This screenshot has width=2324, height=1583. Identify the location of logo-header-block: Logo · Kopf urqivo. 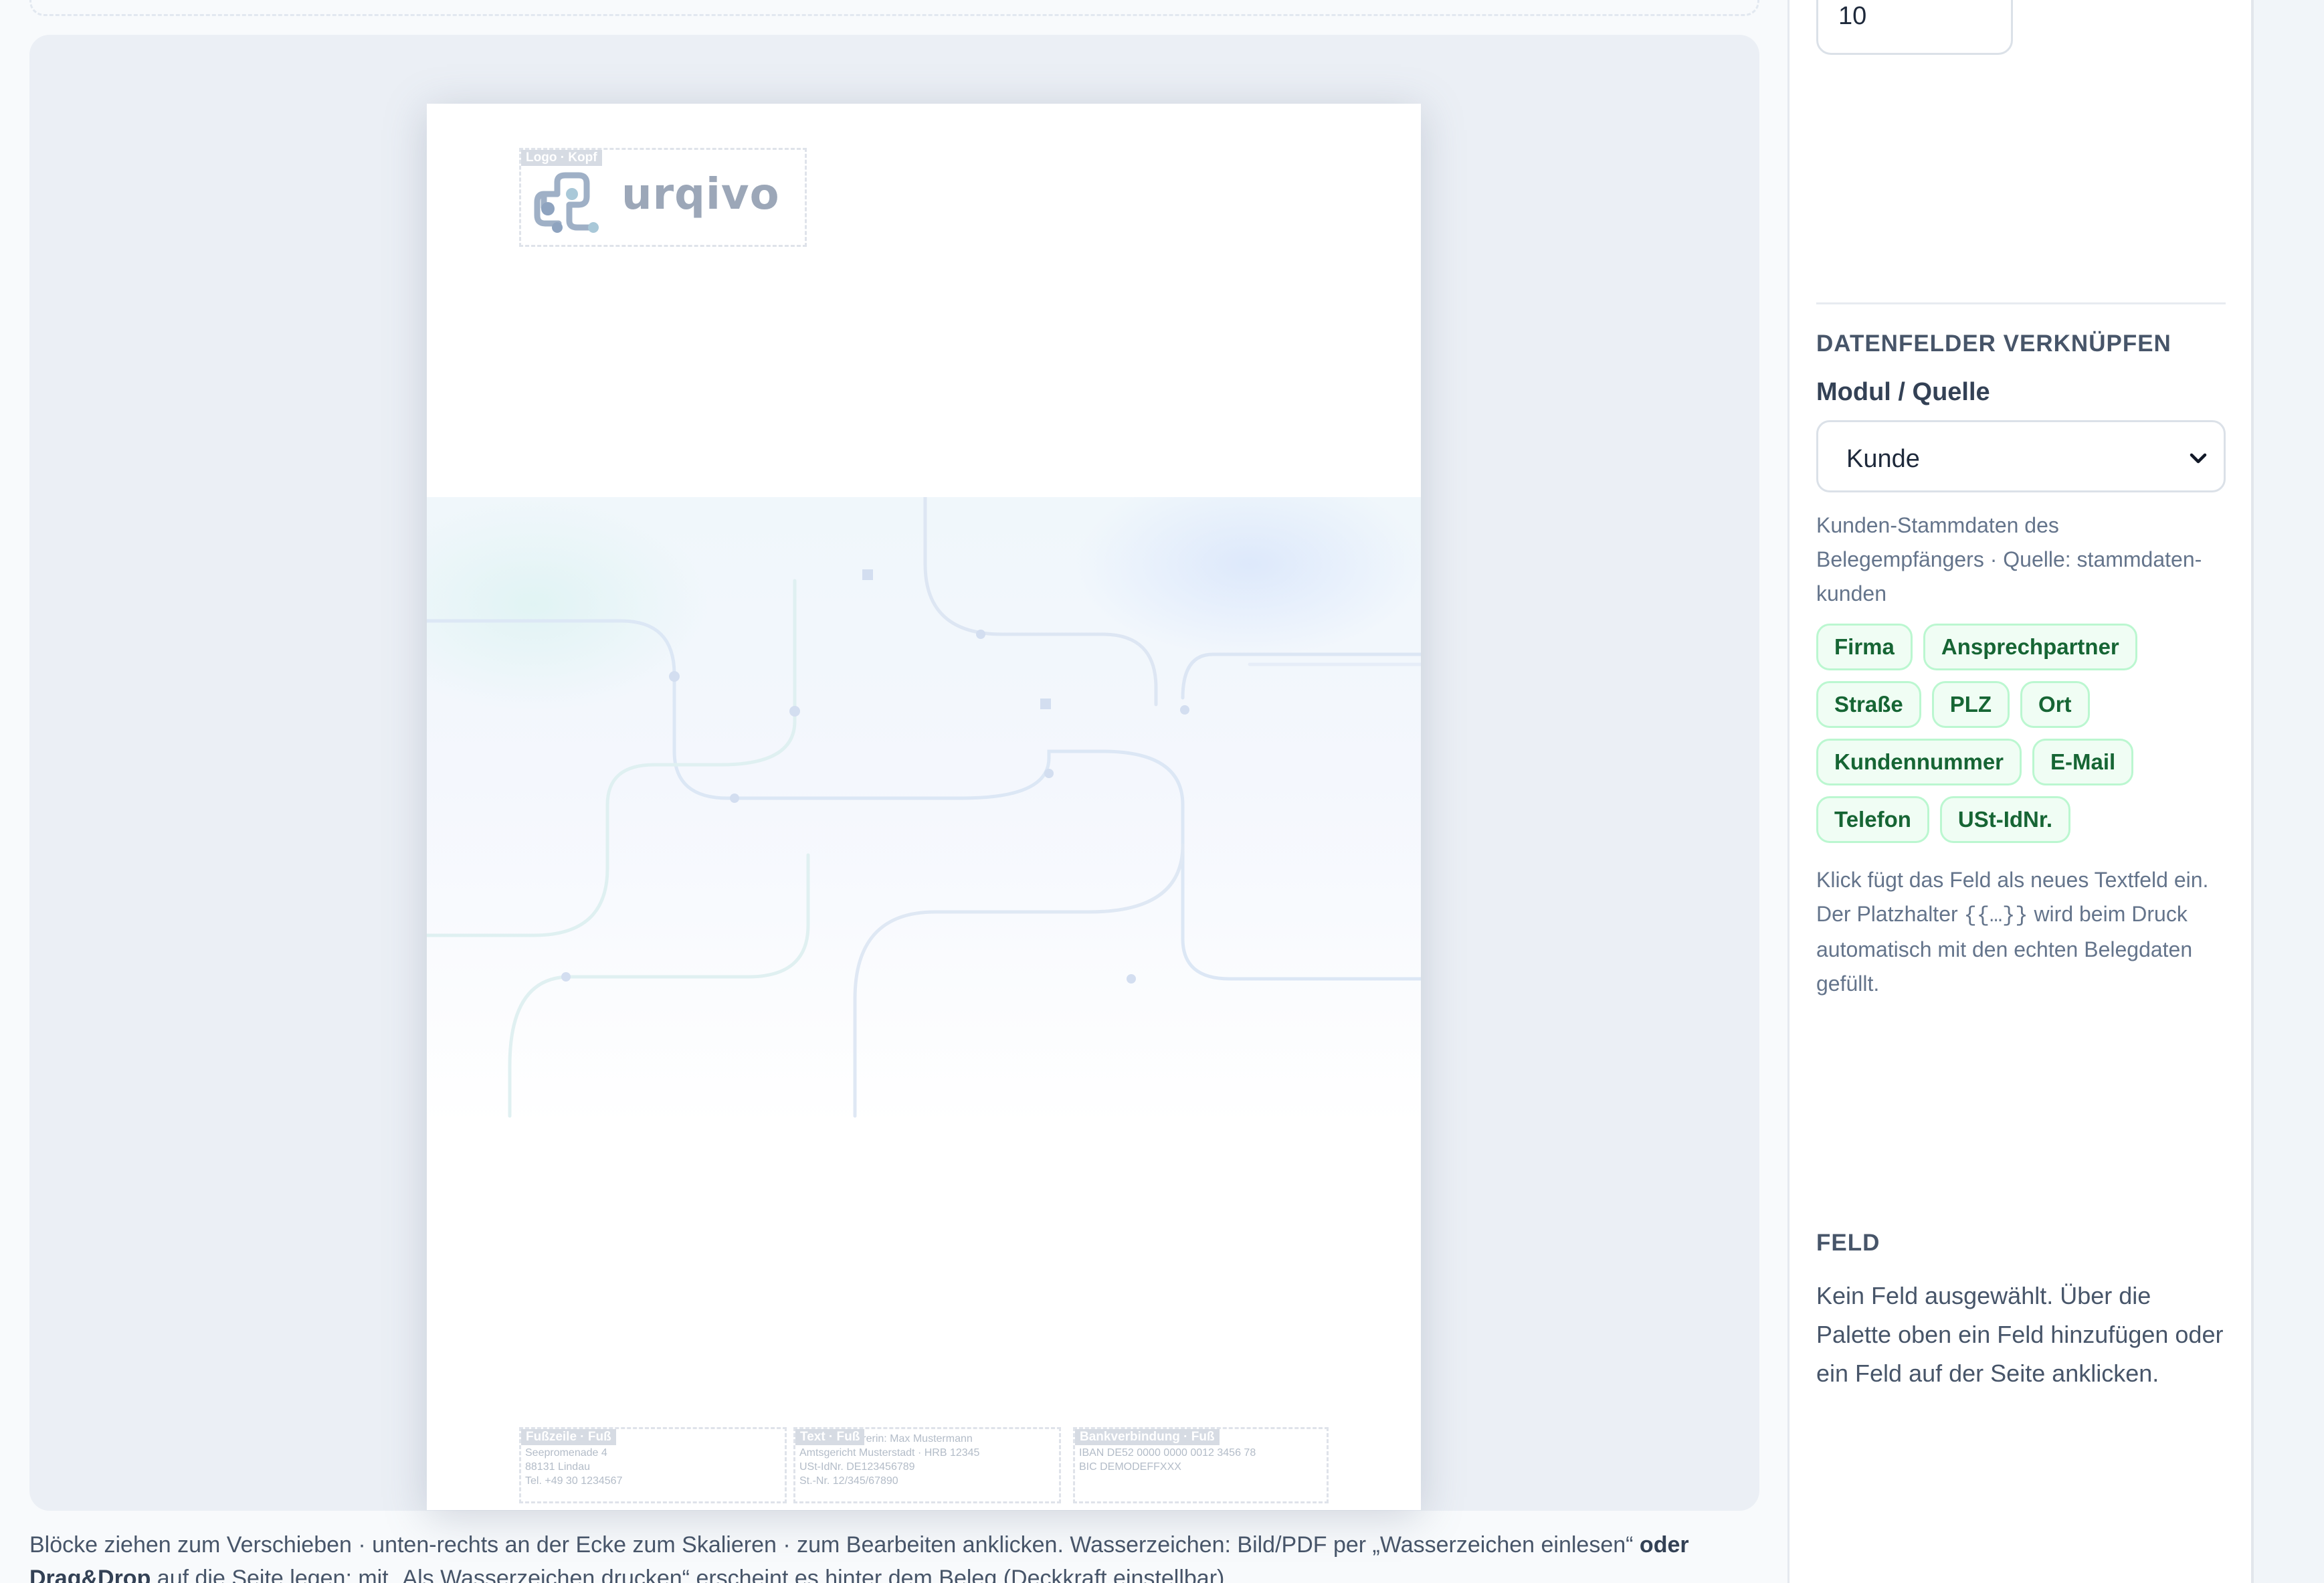
(663, 197).